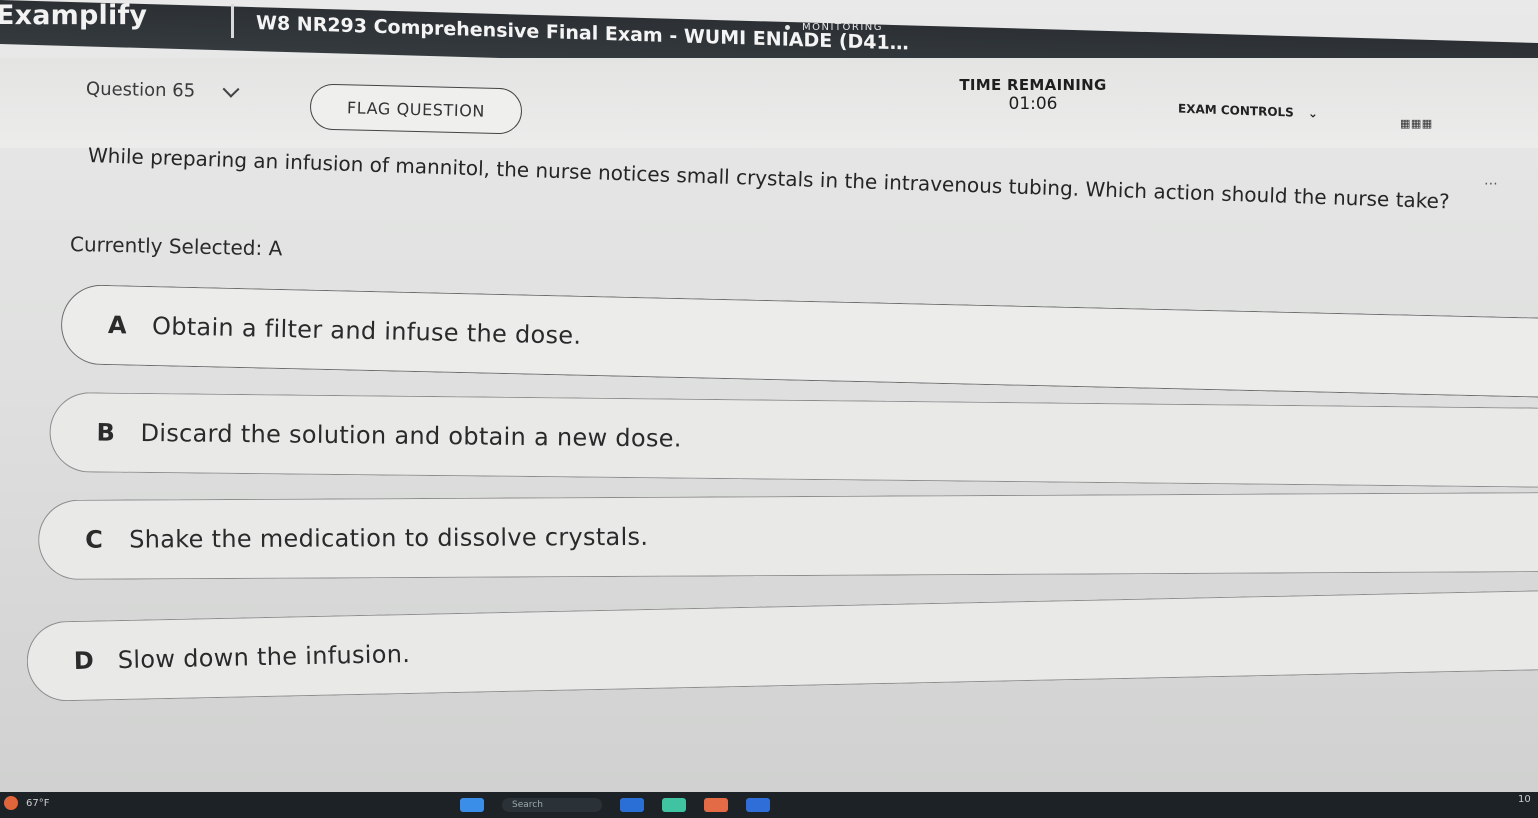  Describe the element at coordinates (416, 109) in the screenshot. I see `flag-question-button: FLAG QUESTION` at that location.